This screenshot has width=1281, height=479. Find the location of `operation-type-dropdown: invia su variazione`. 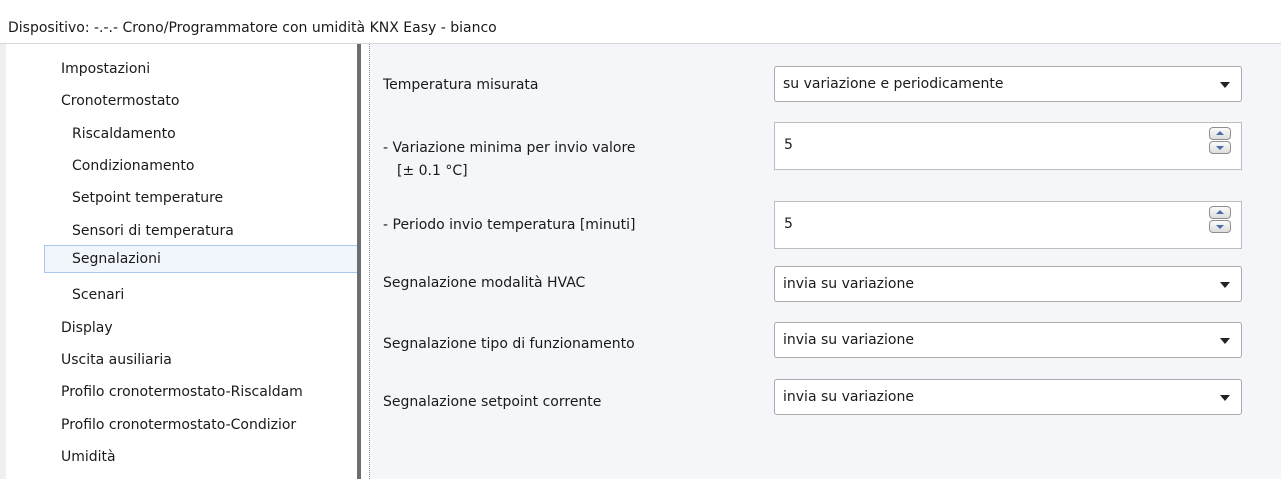

operation-type-dropdown: invia su variazione is located at coordinates (1008, 340).